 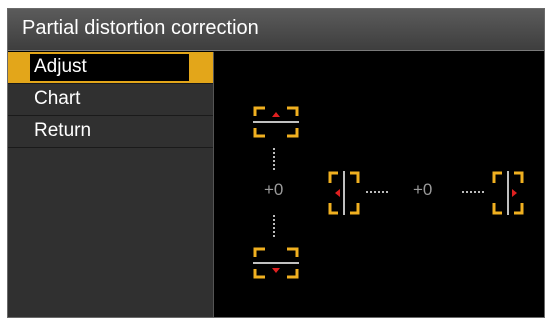 I want to click on corner-top-up-icon, so click(x=276, y=122).